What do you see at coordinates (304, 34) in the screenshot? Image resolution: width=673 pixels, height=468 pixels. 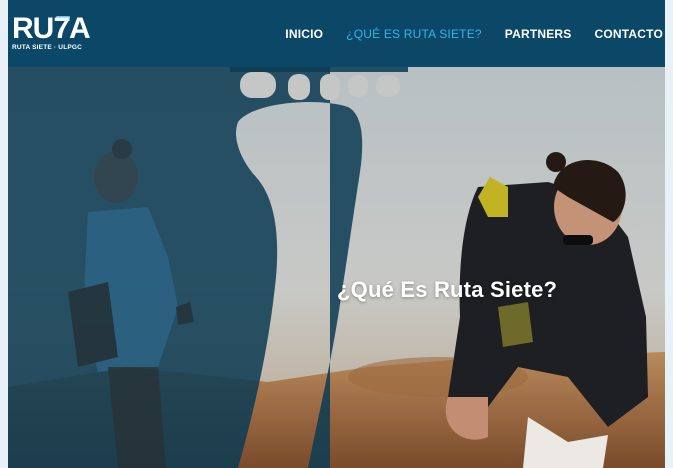 I see `nav-item-inicio: INICIO` at bounding box center [304, 34].